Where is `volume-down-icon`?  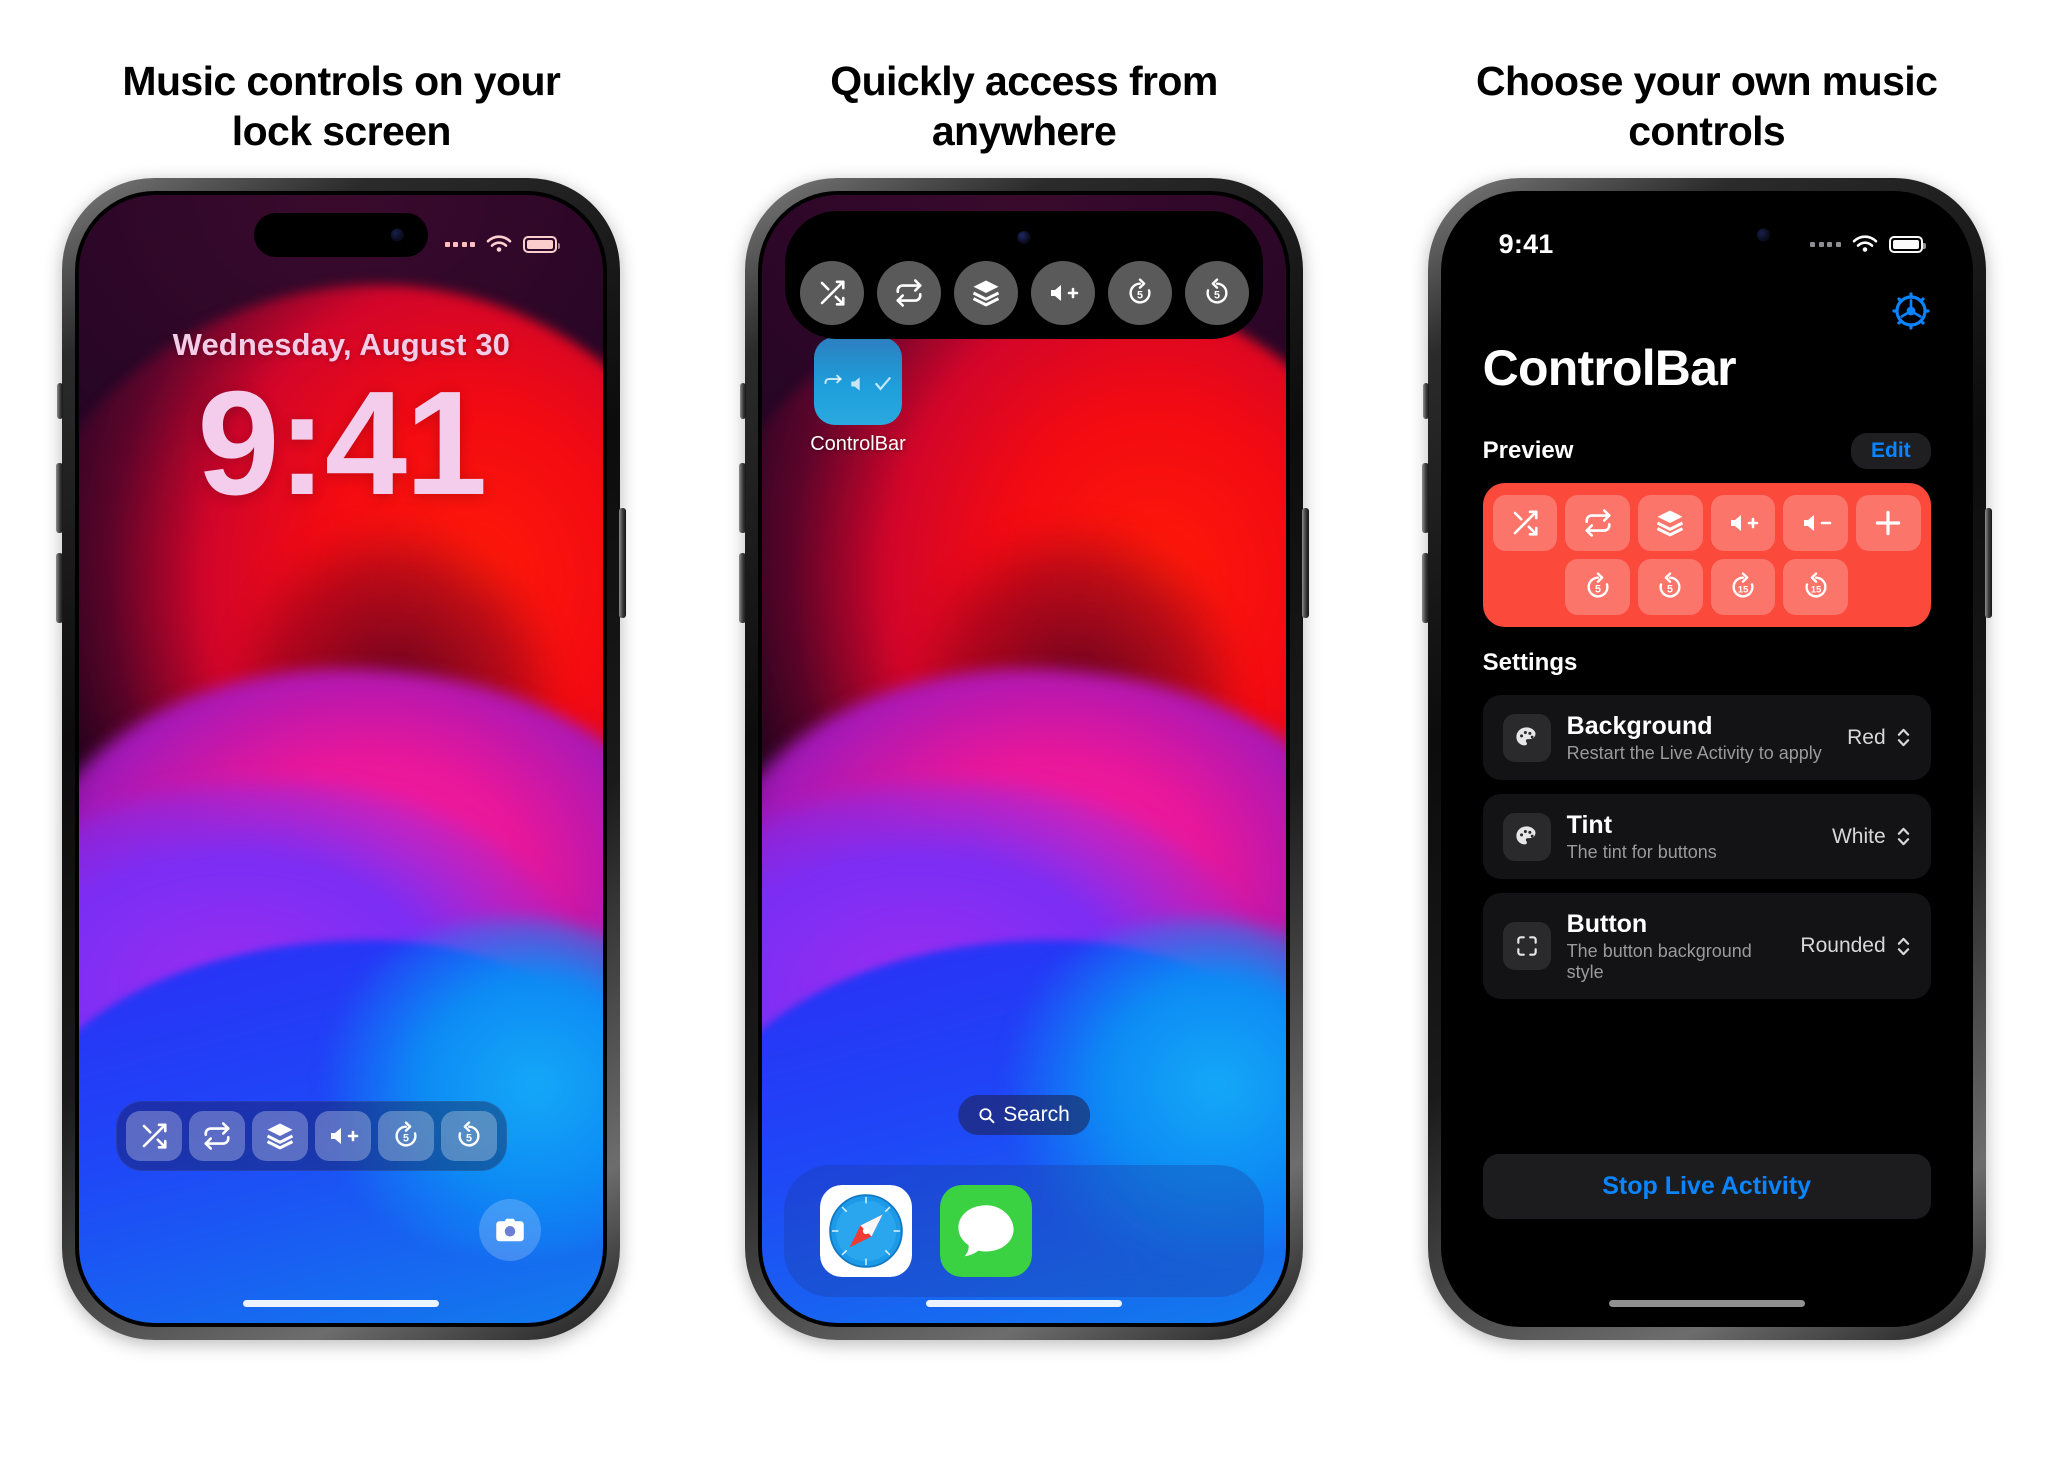
volume-down-icon is located at coordinates (1816, 523).